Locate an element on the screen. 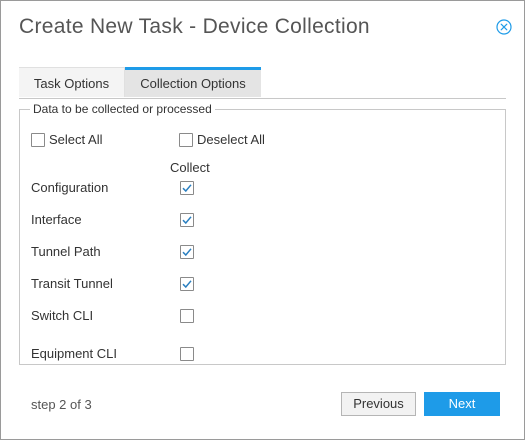  collect-checkbox-transit-tunnel is located at coordinates (187, 284).